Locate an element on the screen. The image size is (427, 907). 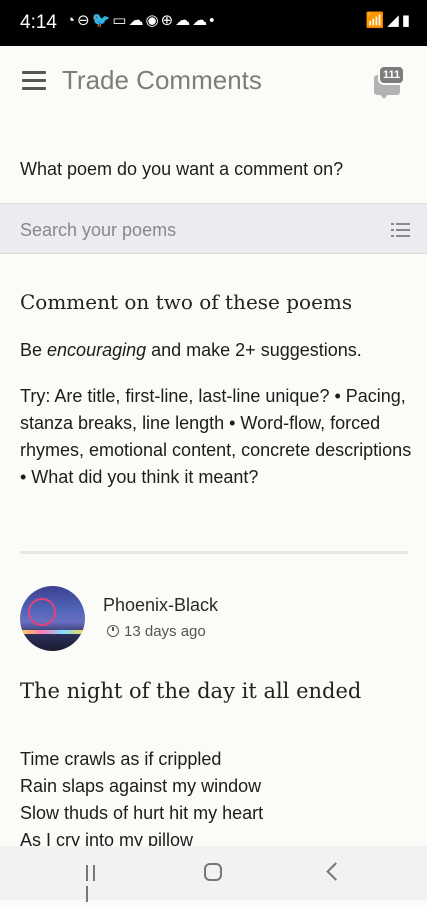
instructions-line: Be encouraging and make 2+ suggestions. is located at coordinates (191, 350).